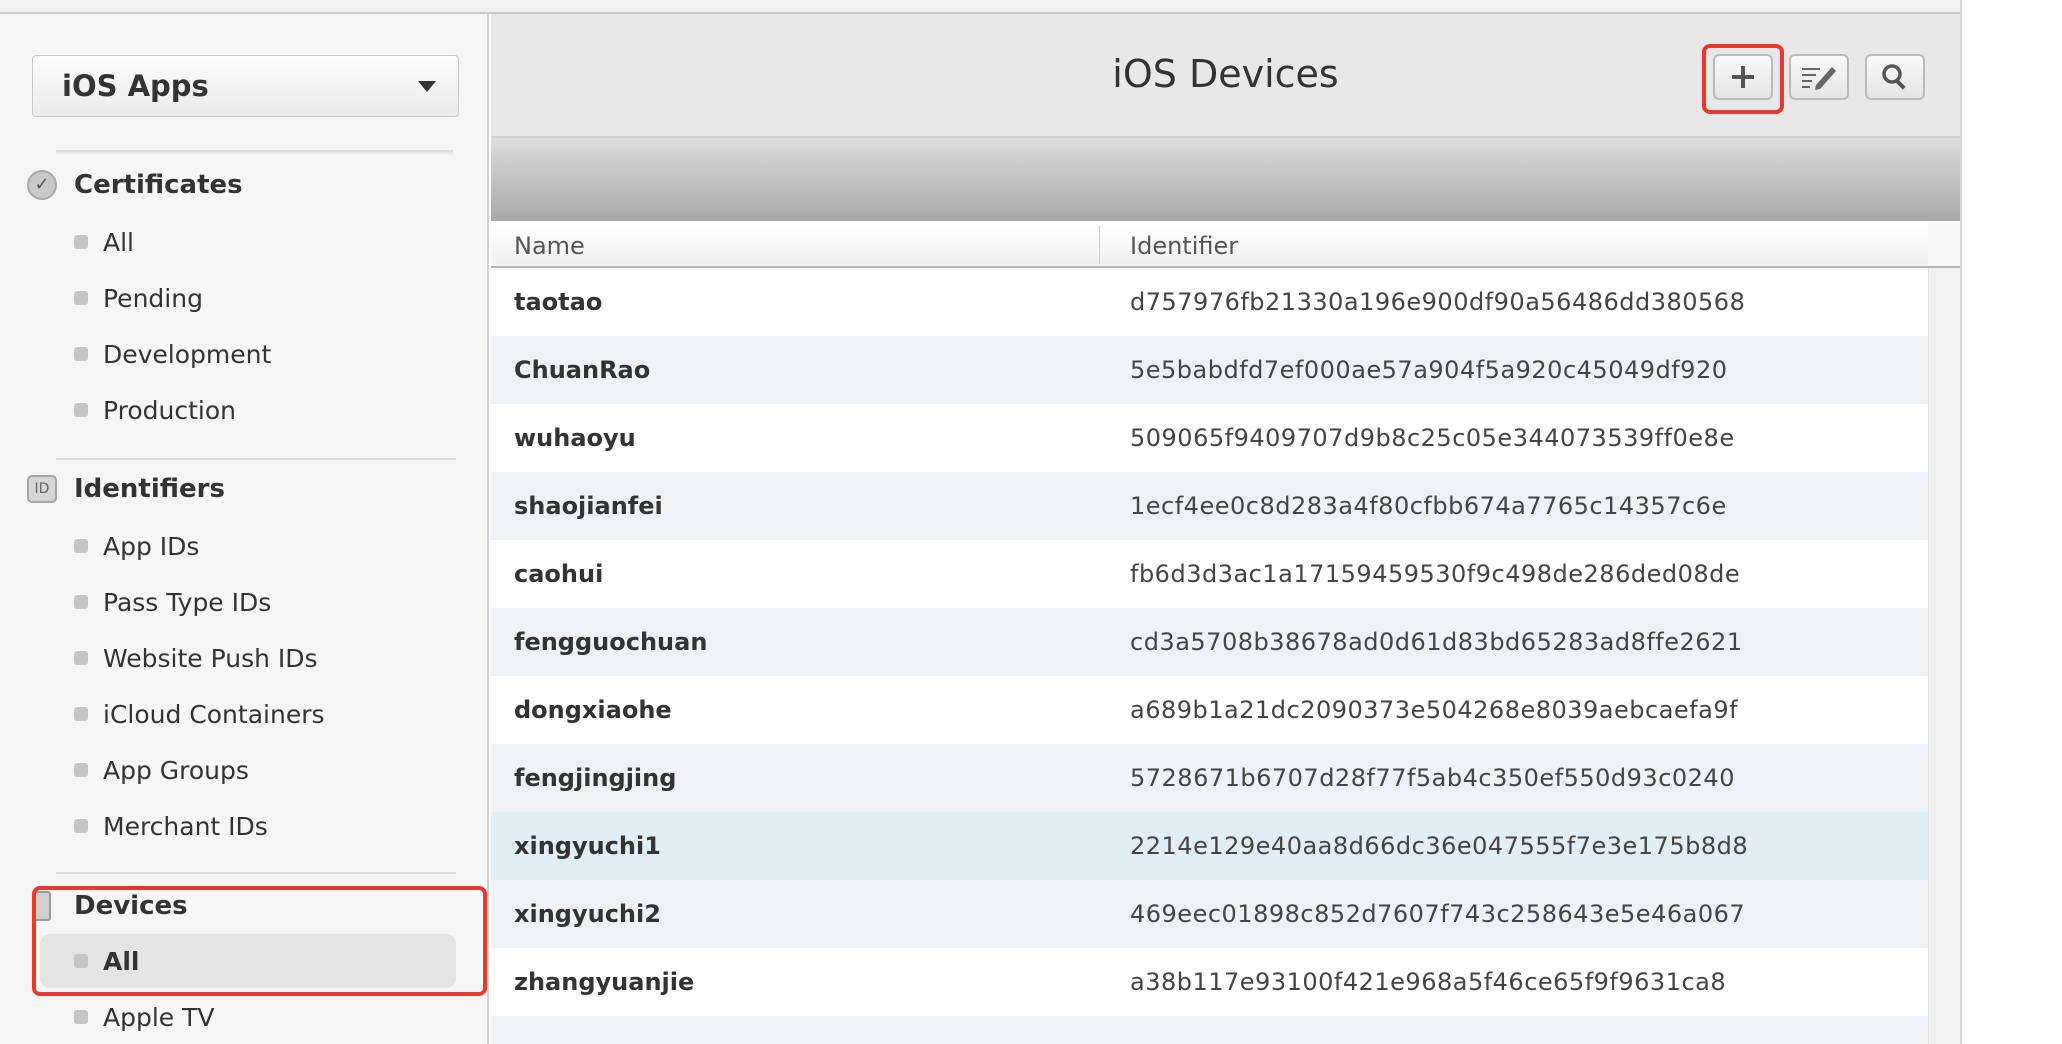 This screenshot has height=1044, width=2062. What do you see at coordinates (135, 86) in the screenshot?
I see `app-type-select-label: iOS Apps` at bounding box center [135, 86].